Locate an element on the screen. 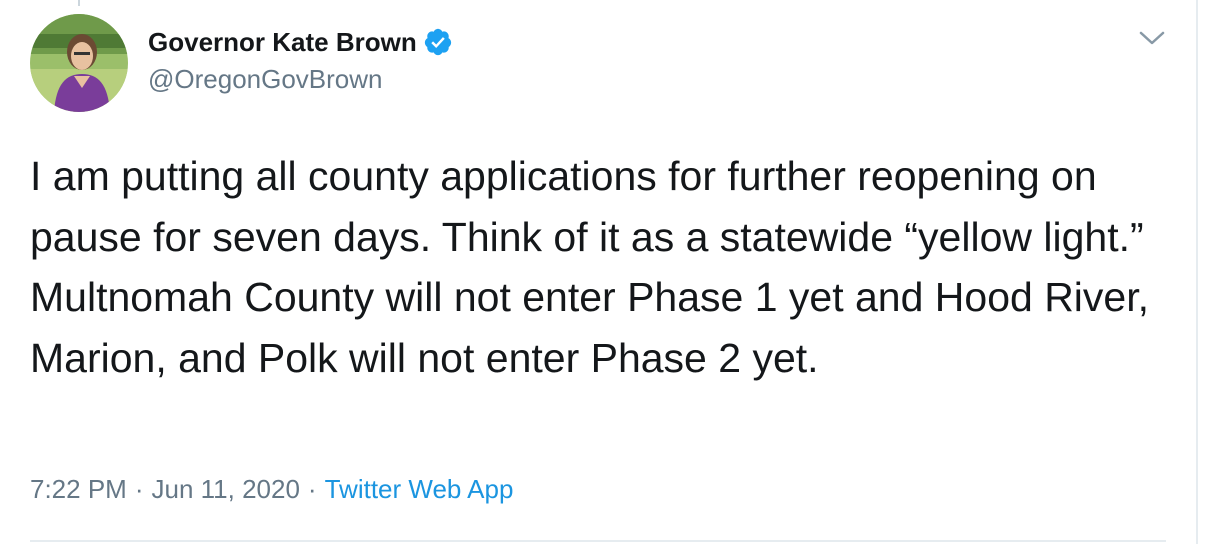  avatar is located at coordinates (79, 63).